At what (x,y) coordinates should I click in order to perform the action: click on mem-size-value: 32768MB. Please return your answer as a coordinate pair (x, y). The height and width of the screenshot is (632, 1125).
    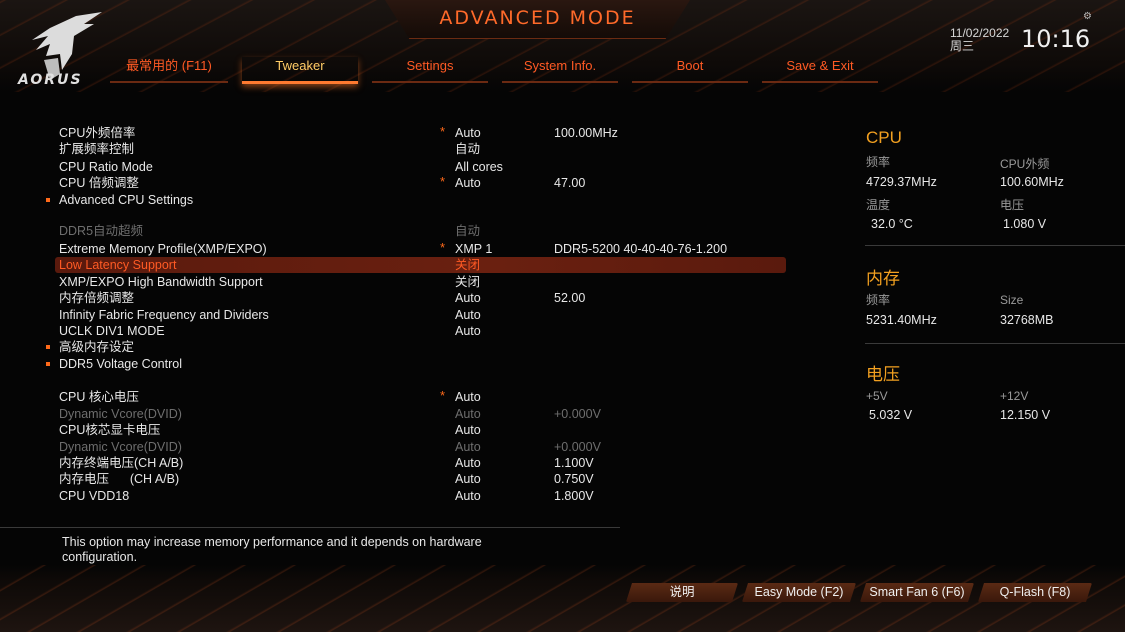
    Looking at the image, I should click on (1027, 320).